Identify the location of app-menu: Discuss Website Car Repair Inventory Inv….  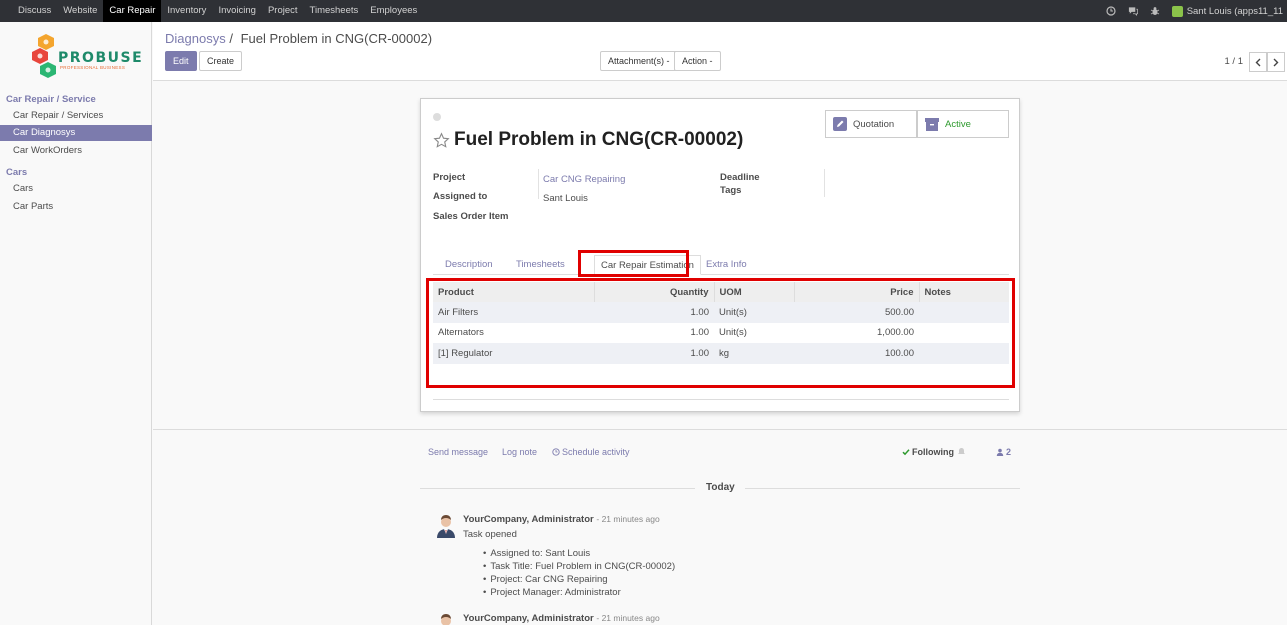
(211, 11).